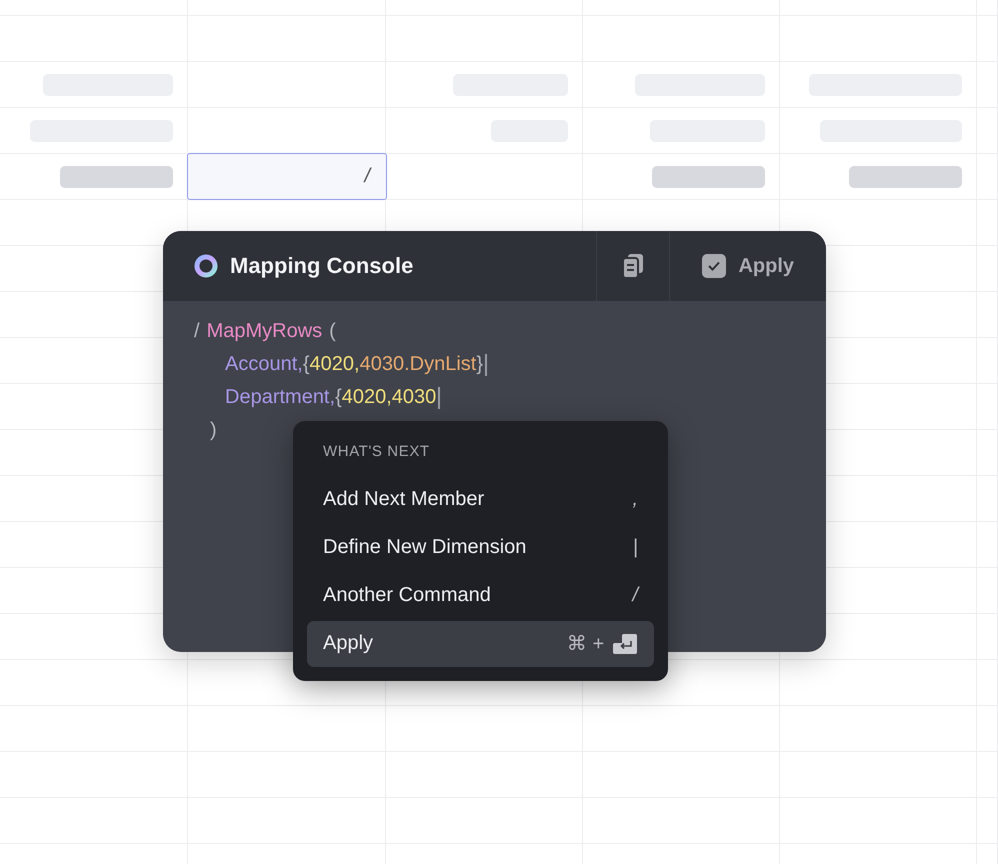  Describe the element at coordinates (264, 364) in the screenshot. I see `code-token: Account,` at that location.